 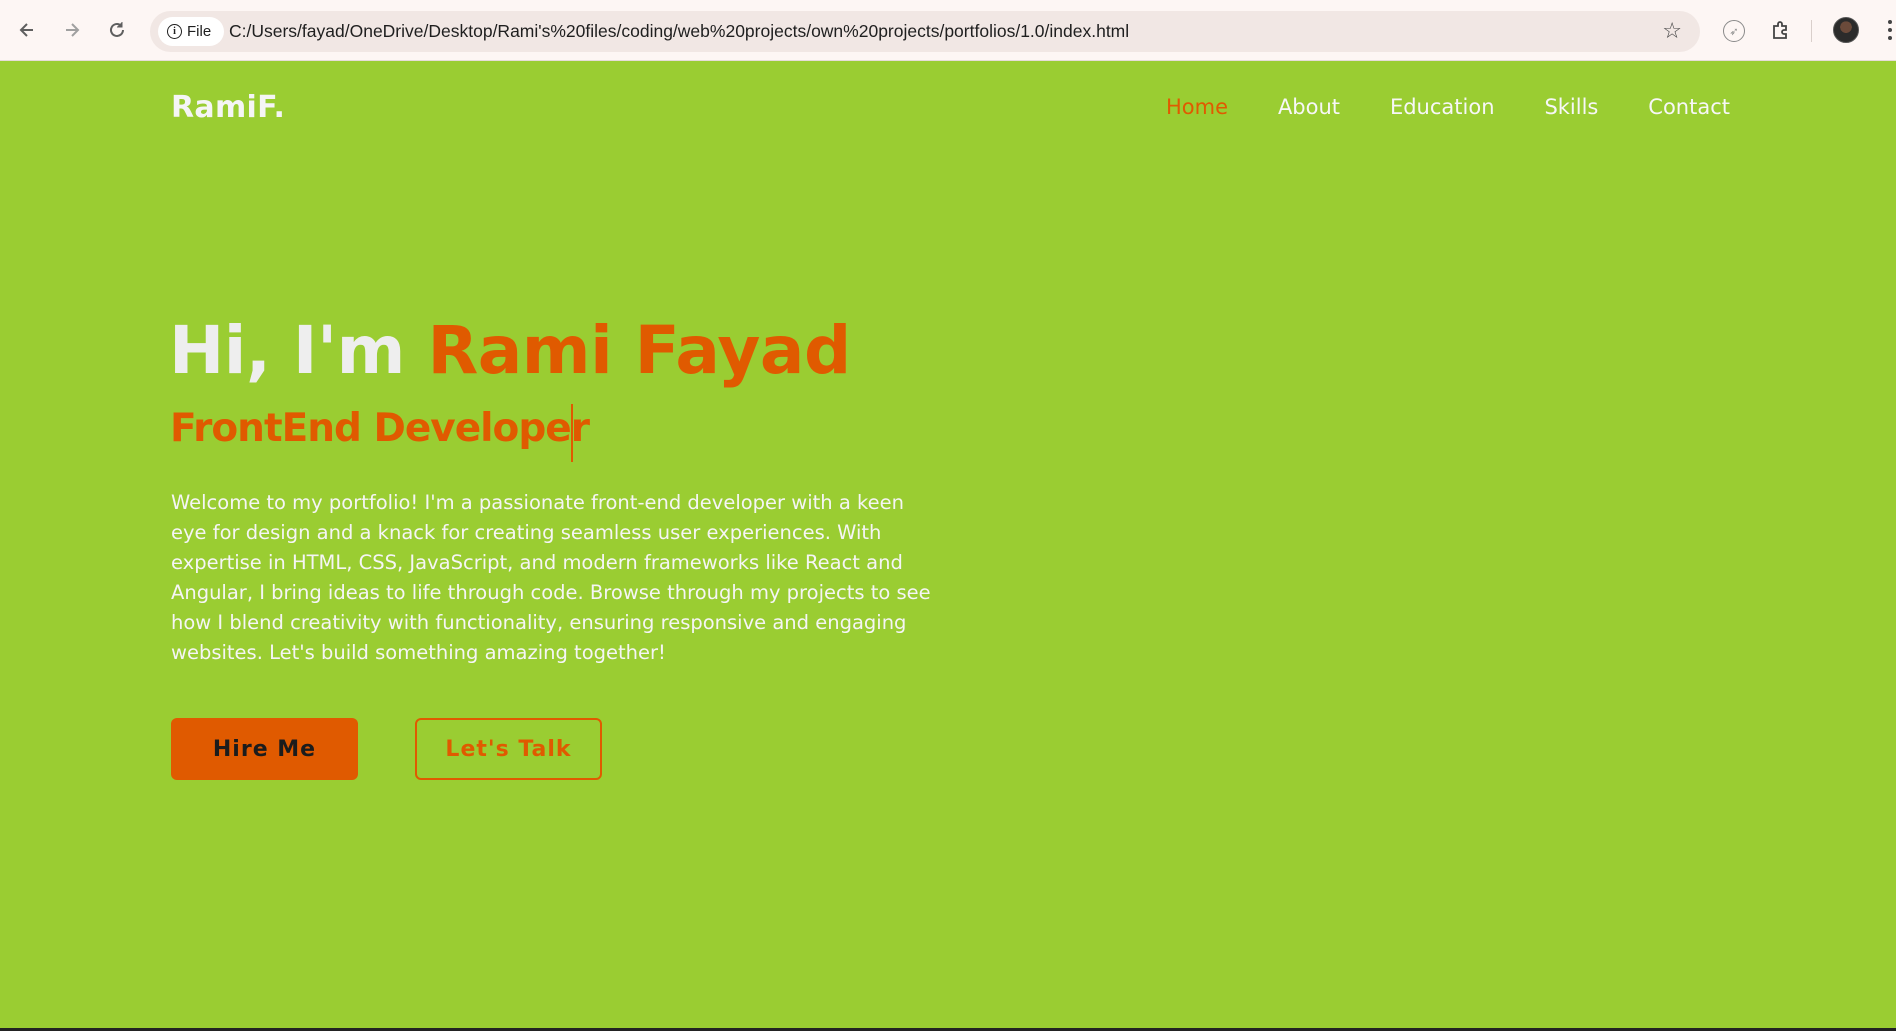 I want to click on hero-title: Hi, I'm Rami Fayad, so click(x=510, y=351).